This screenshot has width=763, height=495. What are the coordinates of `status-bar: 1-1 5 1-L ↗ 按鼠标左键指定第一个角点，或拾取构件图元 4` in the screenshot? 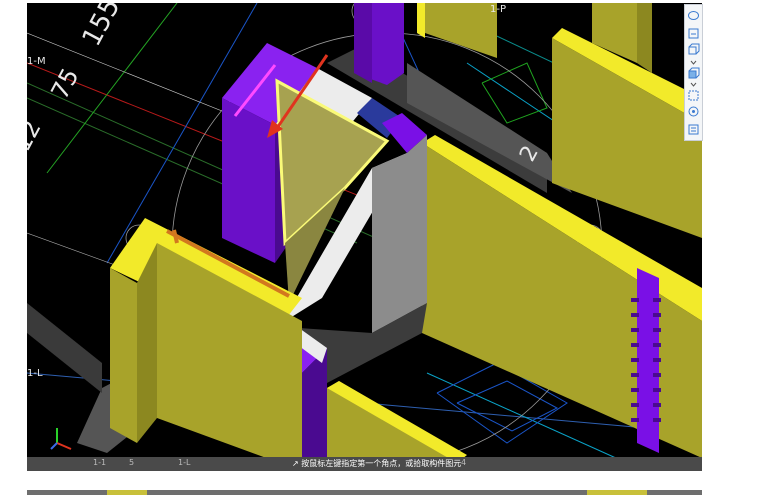 It's located at (364, 464).